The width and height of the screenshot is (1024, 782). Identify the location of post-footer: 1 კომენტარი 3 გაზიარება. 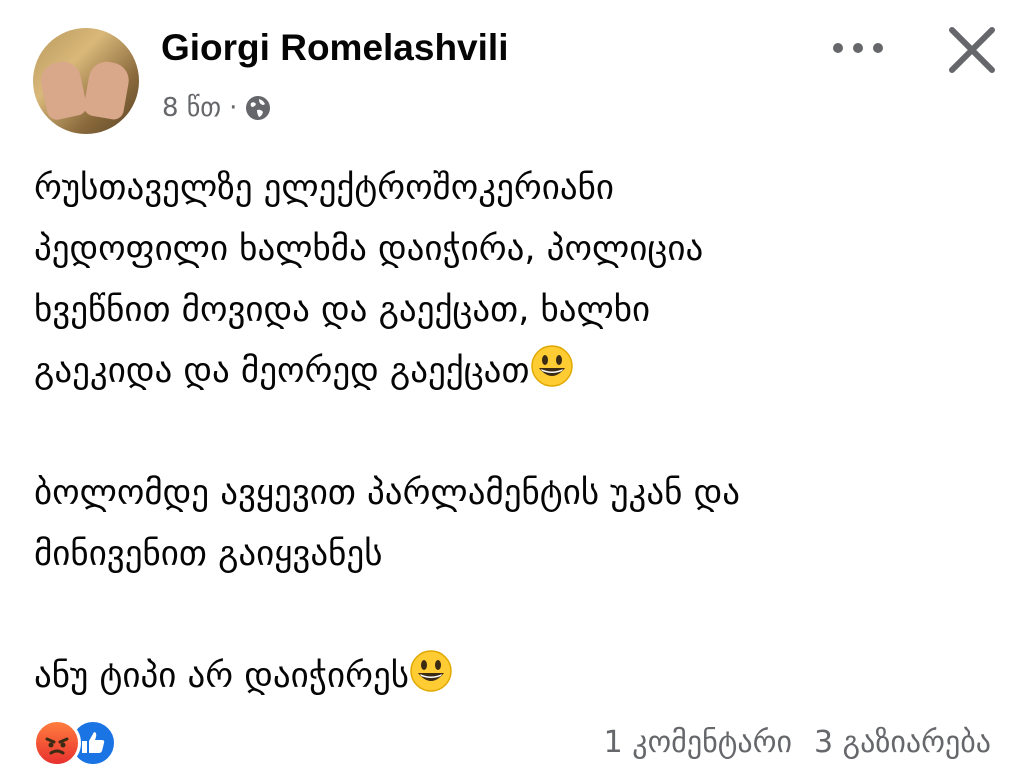
(512, 740).